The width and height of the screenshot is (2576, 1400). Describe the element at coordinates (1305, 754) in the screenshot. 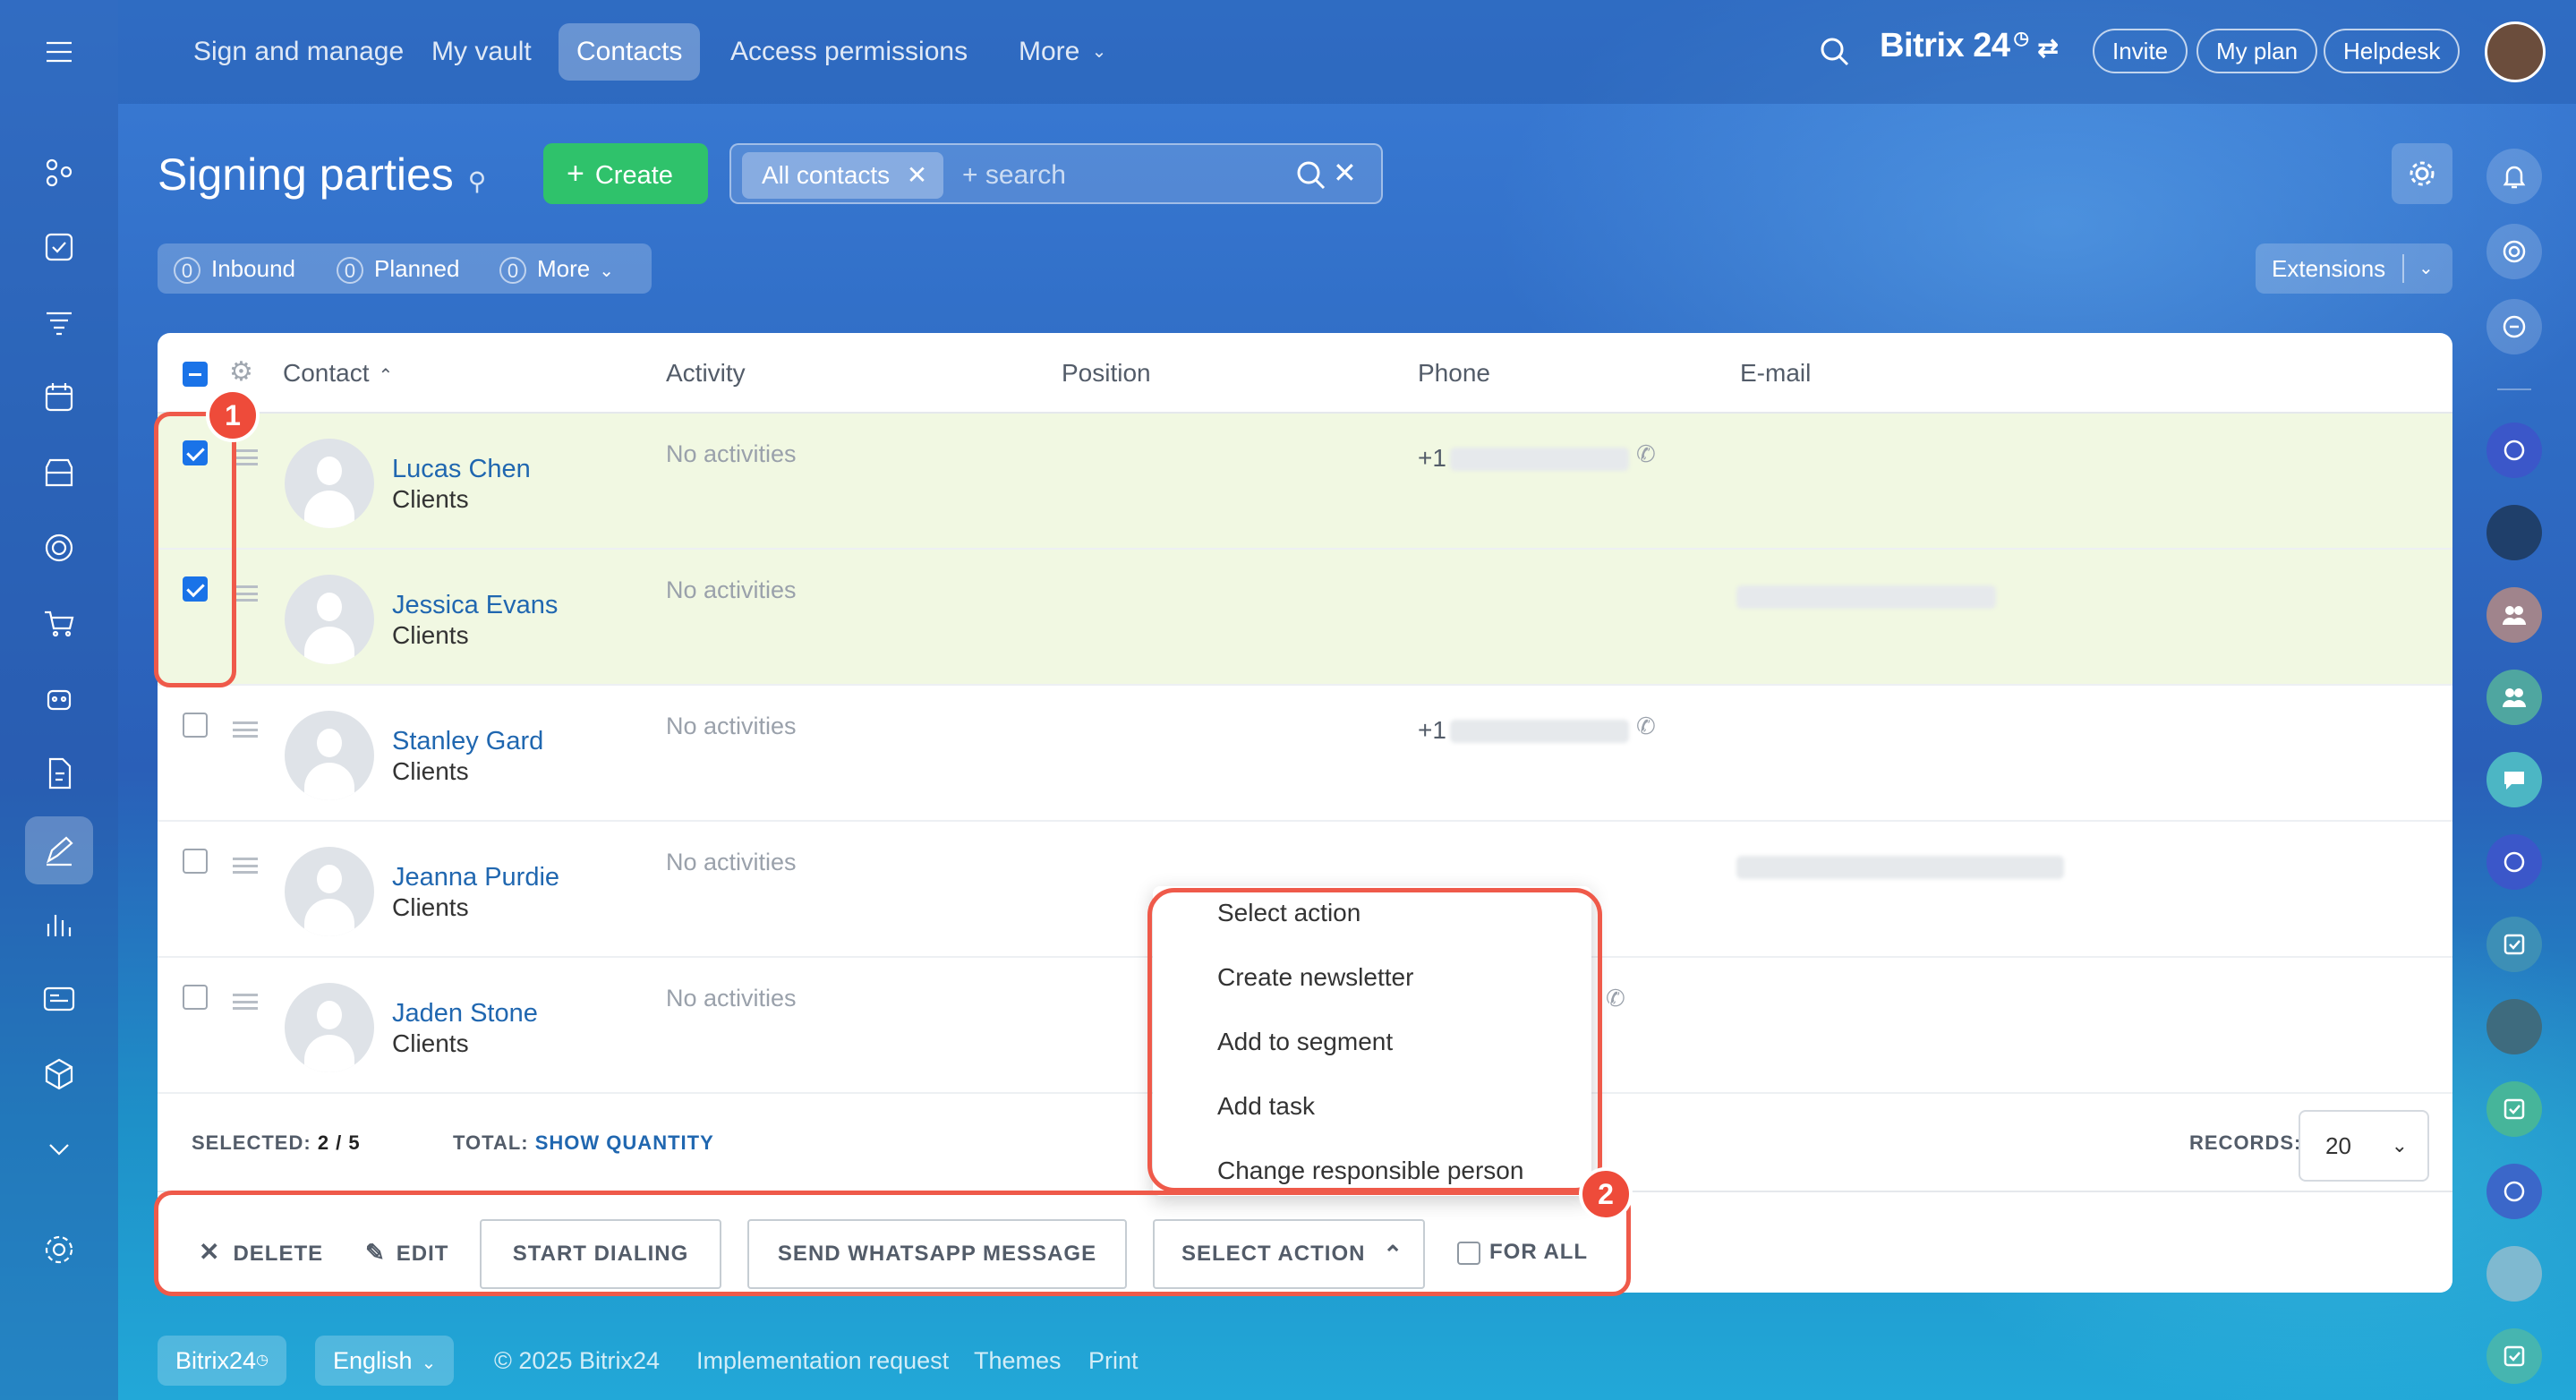

I see `table-row: Stanley Gard Clients No activities +1 ✆` at that location.